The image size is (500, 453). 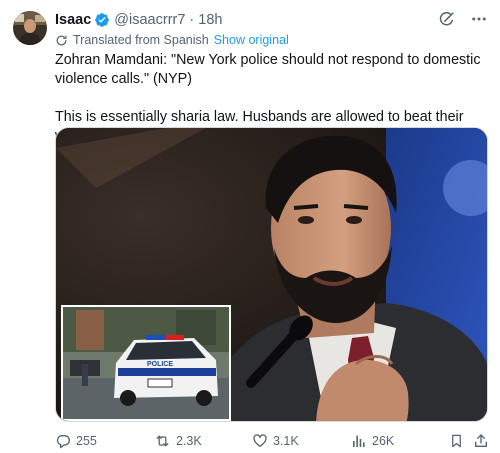 I want to click on show-original-link: Show original, so click(x=251, y=40).